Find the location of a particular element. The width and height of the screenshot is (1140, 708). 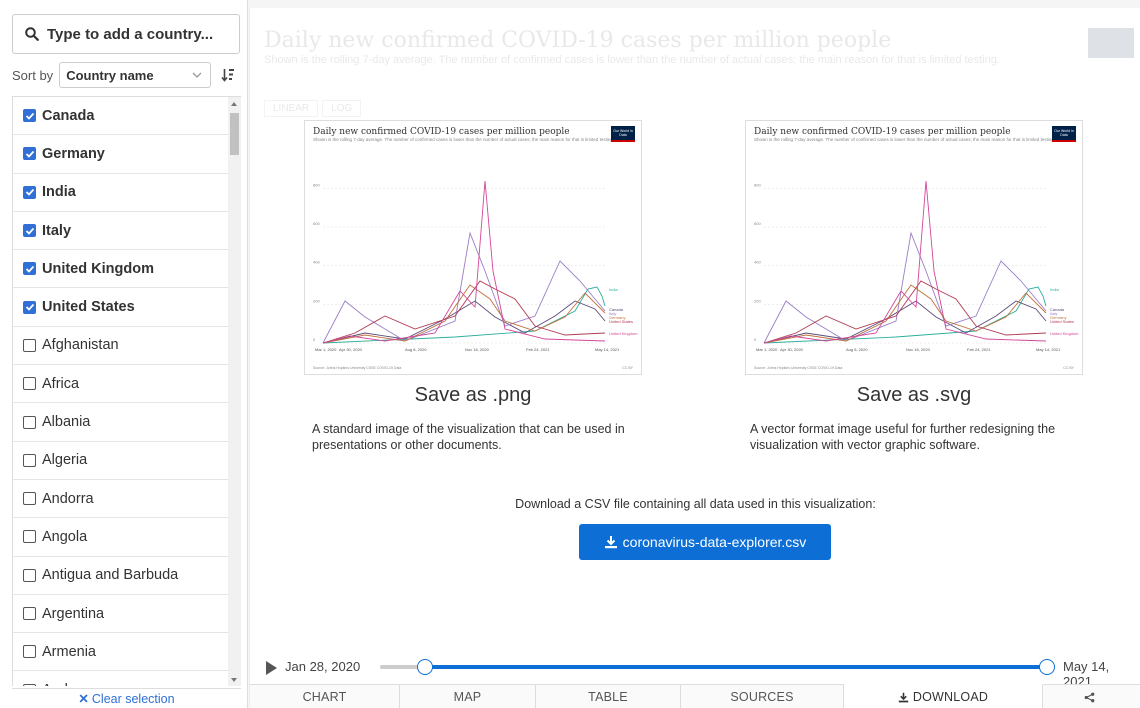

tab-chart: CHART is located at coordinates (325, 696).